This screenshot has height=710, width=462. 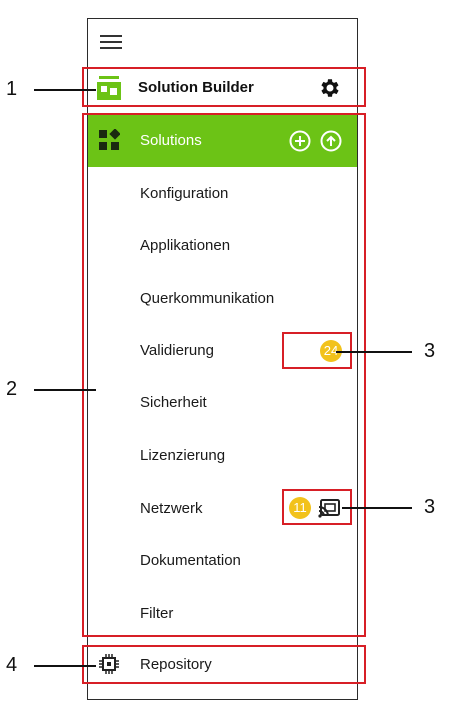 I want to click on callout-number-1: 1, so click(x=12, y=89).